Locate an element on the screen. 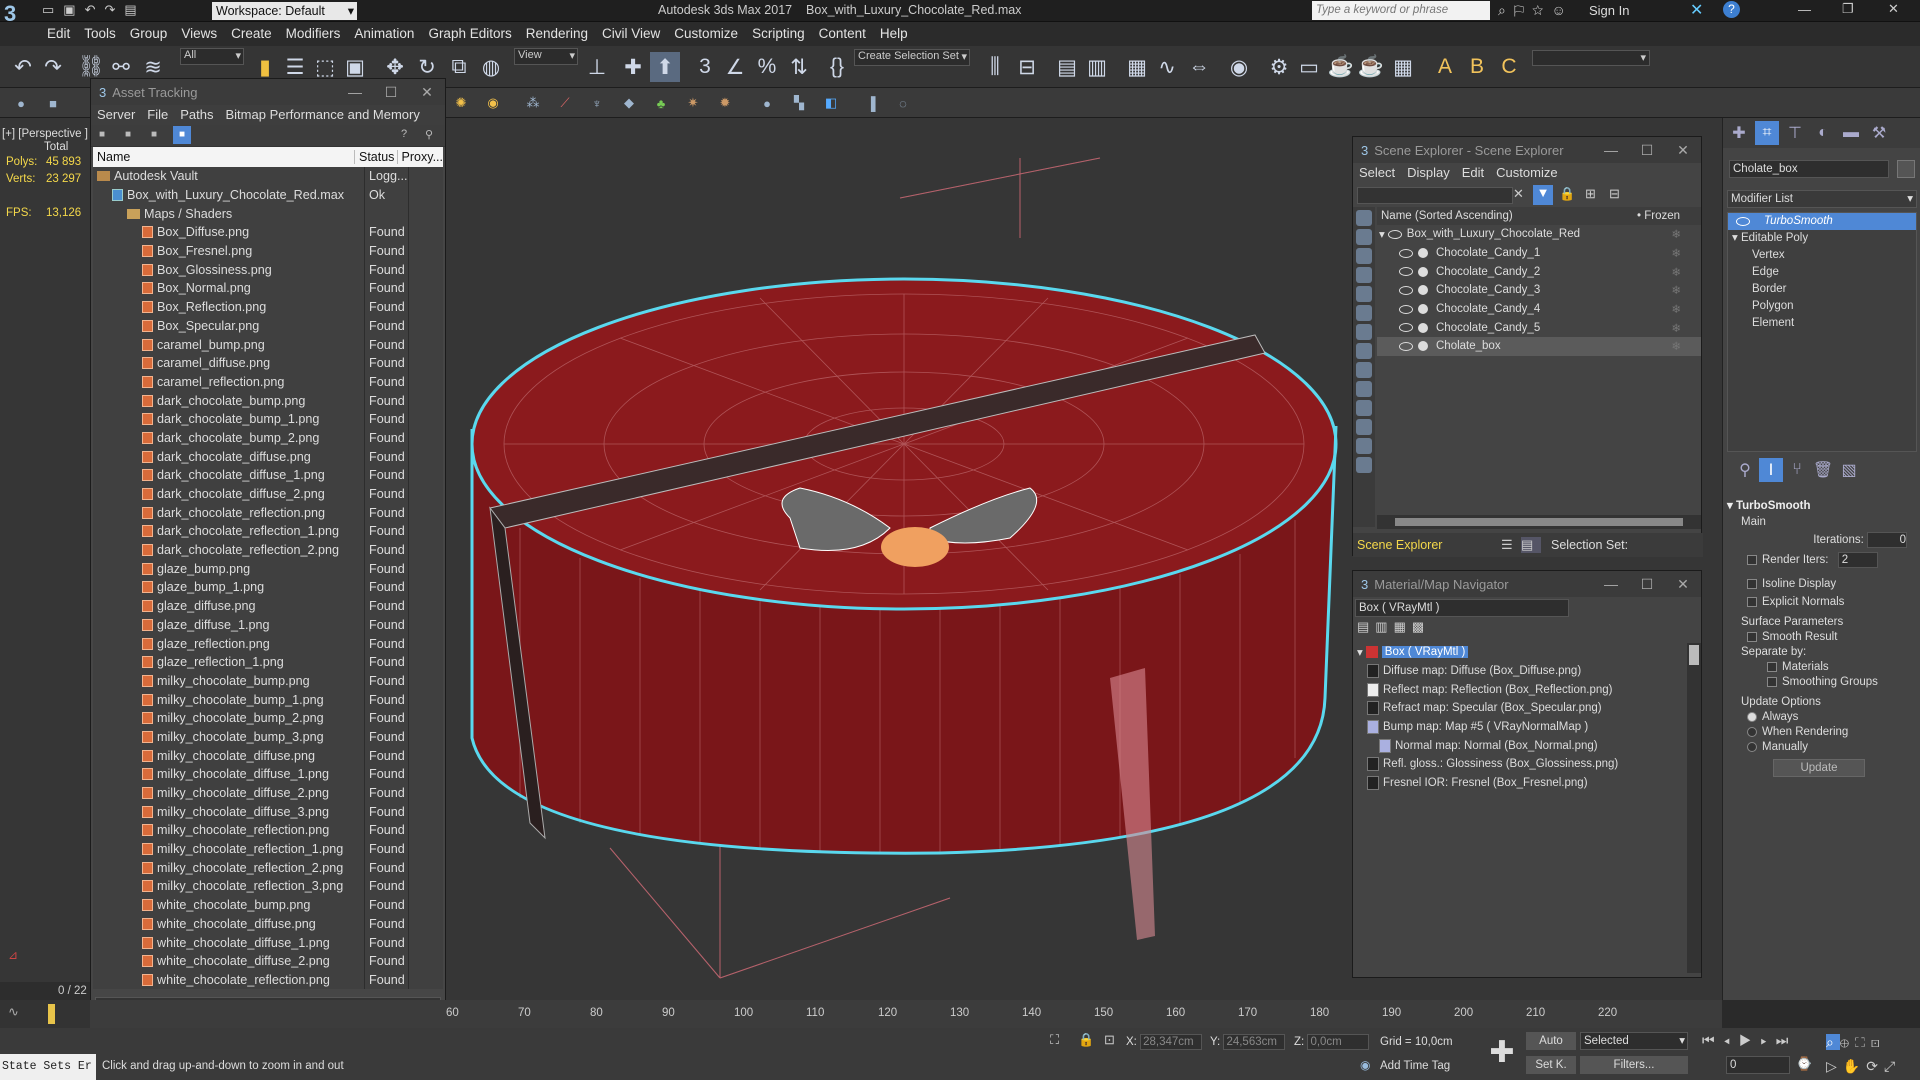 The image size is (1920, 1080). column-name: Name is located at coordinates (224, 157).